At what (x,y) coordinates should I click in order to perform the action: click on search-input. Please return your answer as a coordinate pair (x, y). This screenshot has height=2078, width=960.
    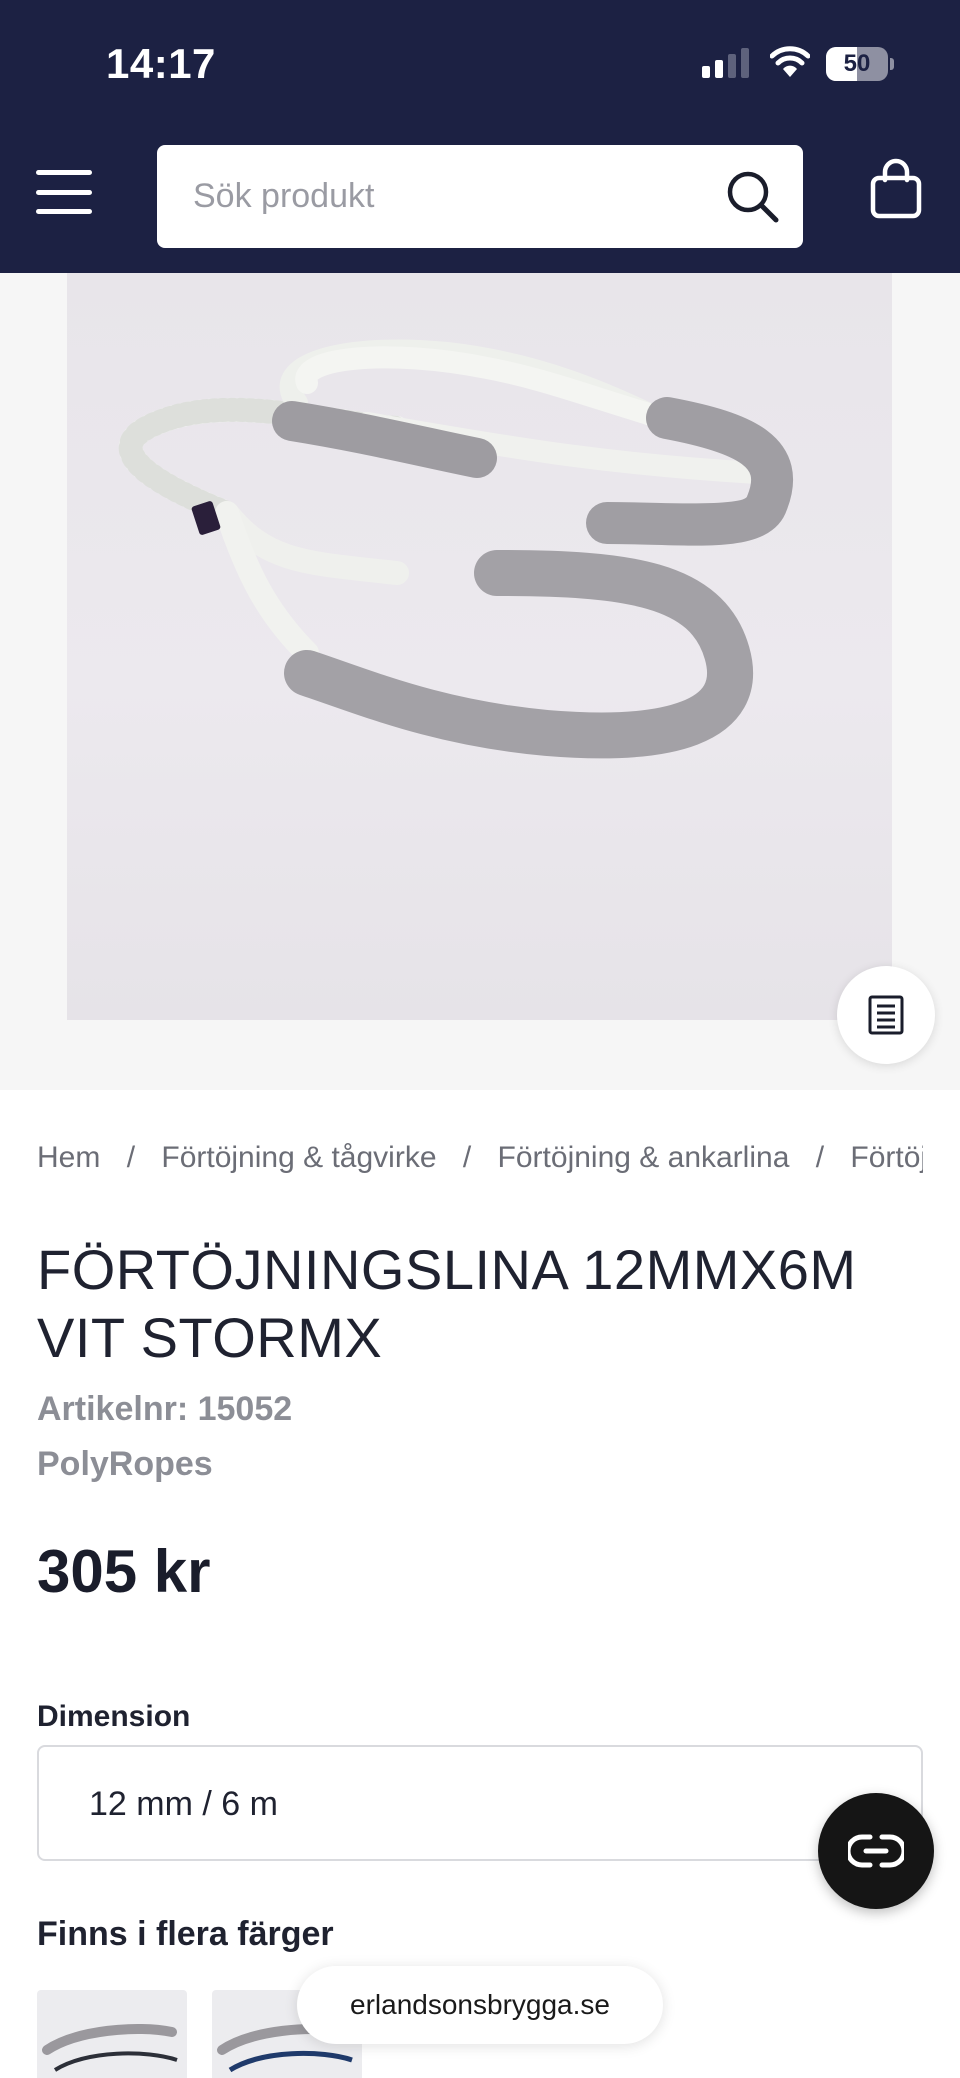
    Looking at the image, I should click on (453, 196).